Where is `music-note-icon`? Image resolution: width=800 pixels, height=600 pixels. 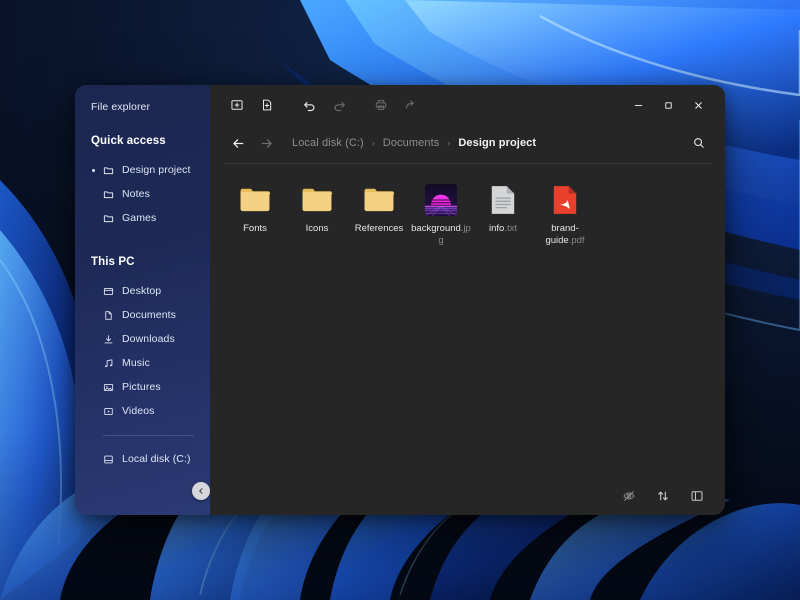 music-note-icon is located at coordinates (108, 363).